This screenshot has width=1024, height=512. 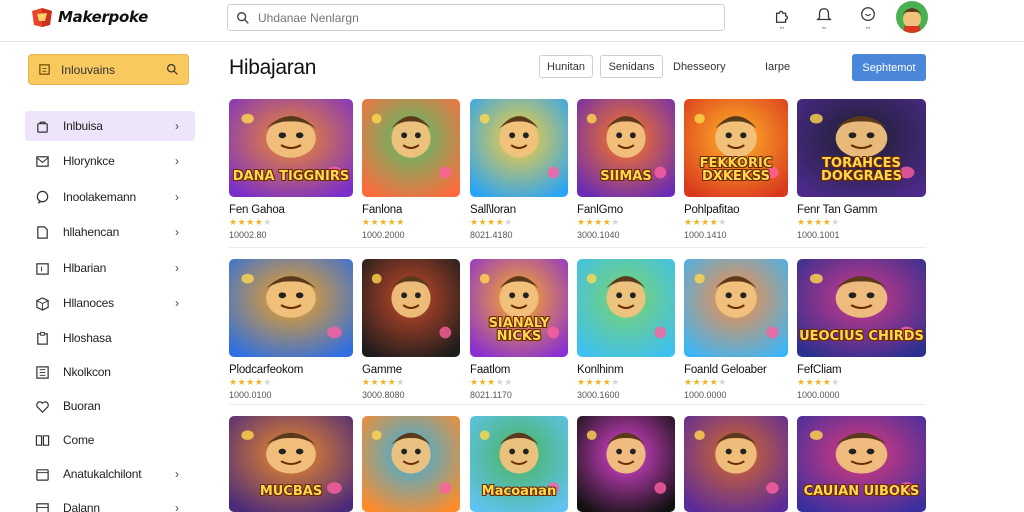 I want to click on heart-icon, so click(x=42, y=406).